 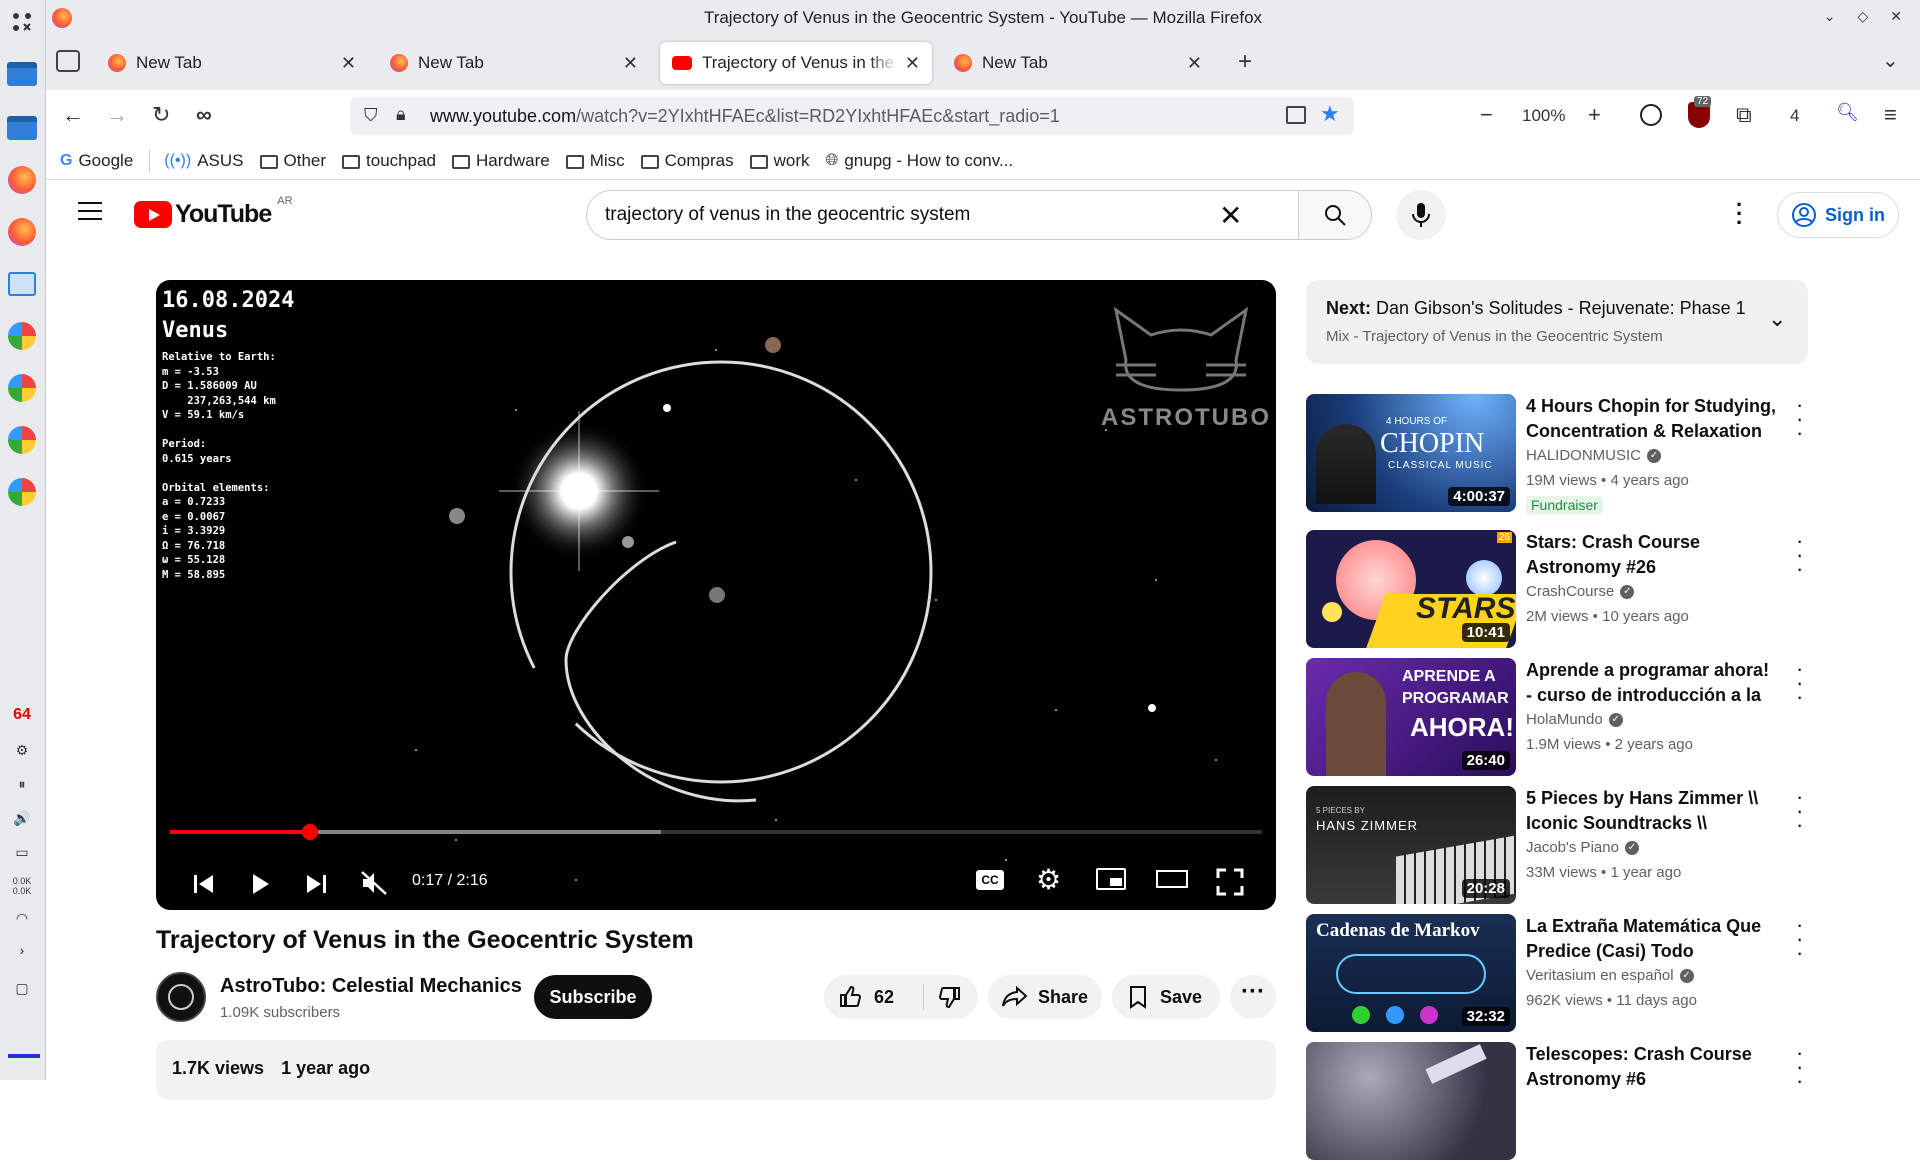 What do you see at coordinates (1580, 591) in the screenshot?
I see `rec-channel: CrashCourse ✓` at bounding box center [1580, 591].